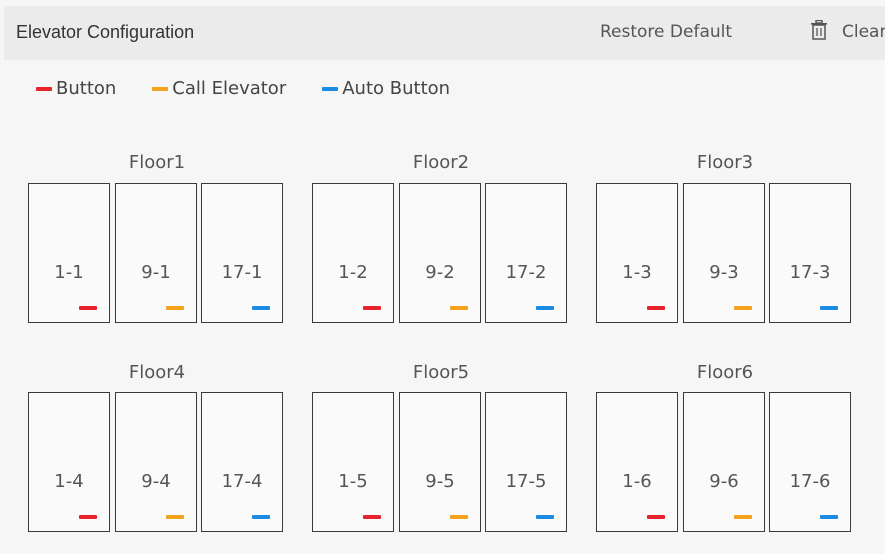 This screenshot has height=554, width=885. I want to click on restore-default-button: Restore Default, so click(666, 32).